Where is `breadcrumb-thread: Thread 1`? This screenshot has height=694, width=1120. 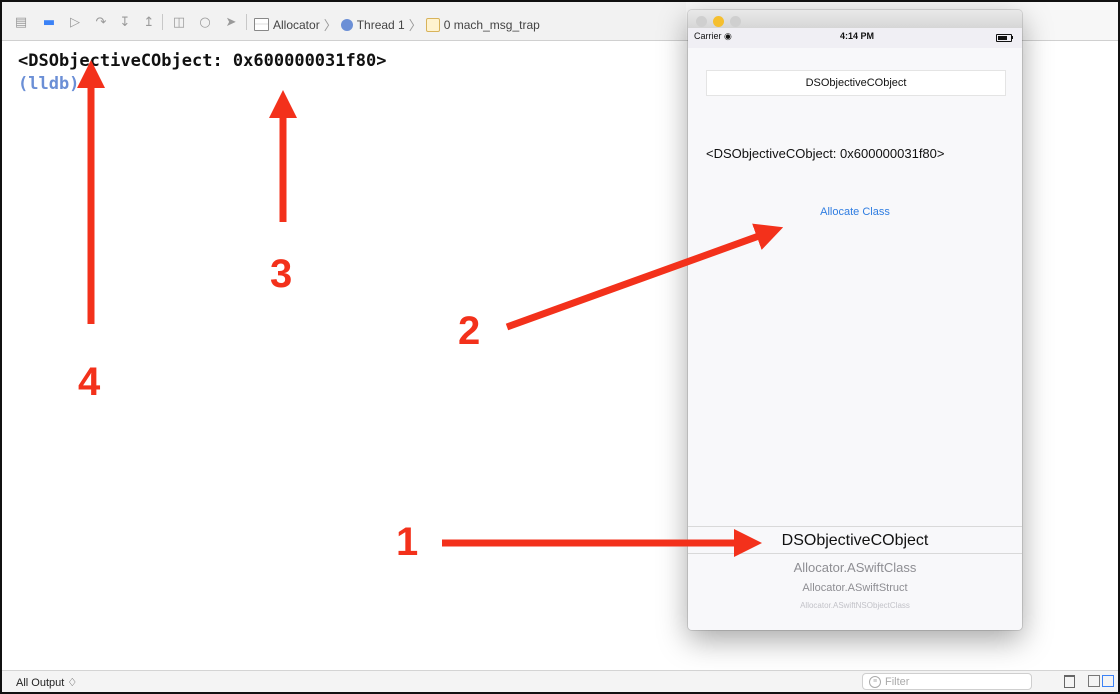 breadcrumb-thread: Thread 1 is located at coordinates (381, 25).